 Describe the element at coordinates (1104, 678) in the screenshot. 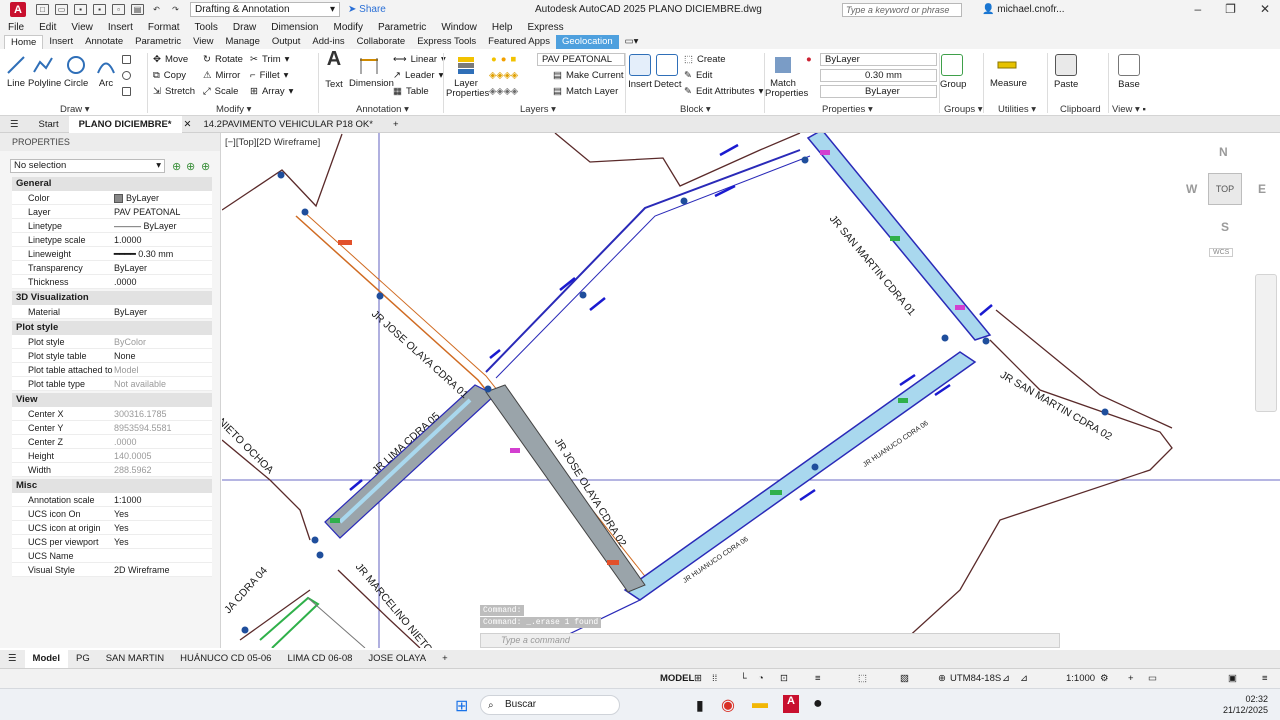

I see `workspace-switch-icon: ⚙` at that location.